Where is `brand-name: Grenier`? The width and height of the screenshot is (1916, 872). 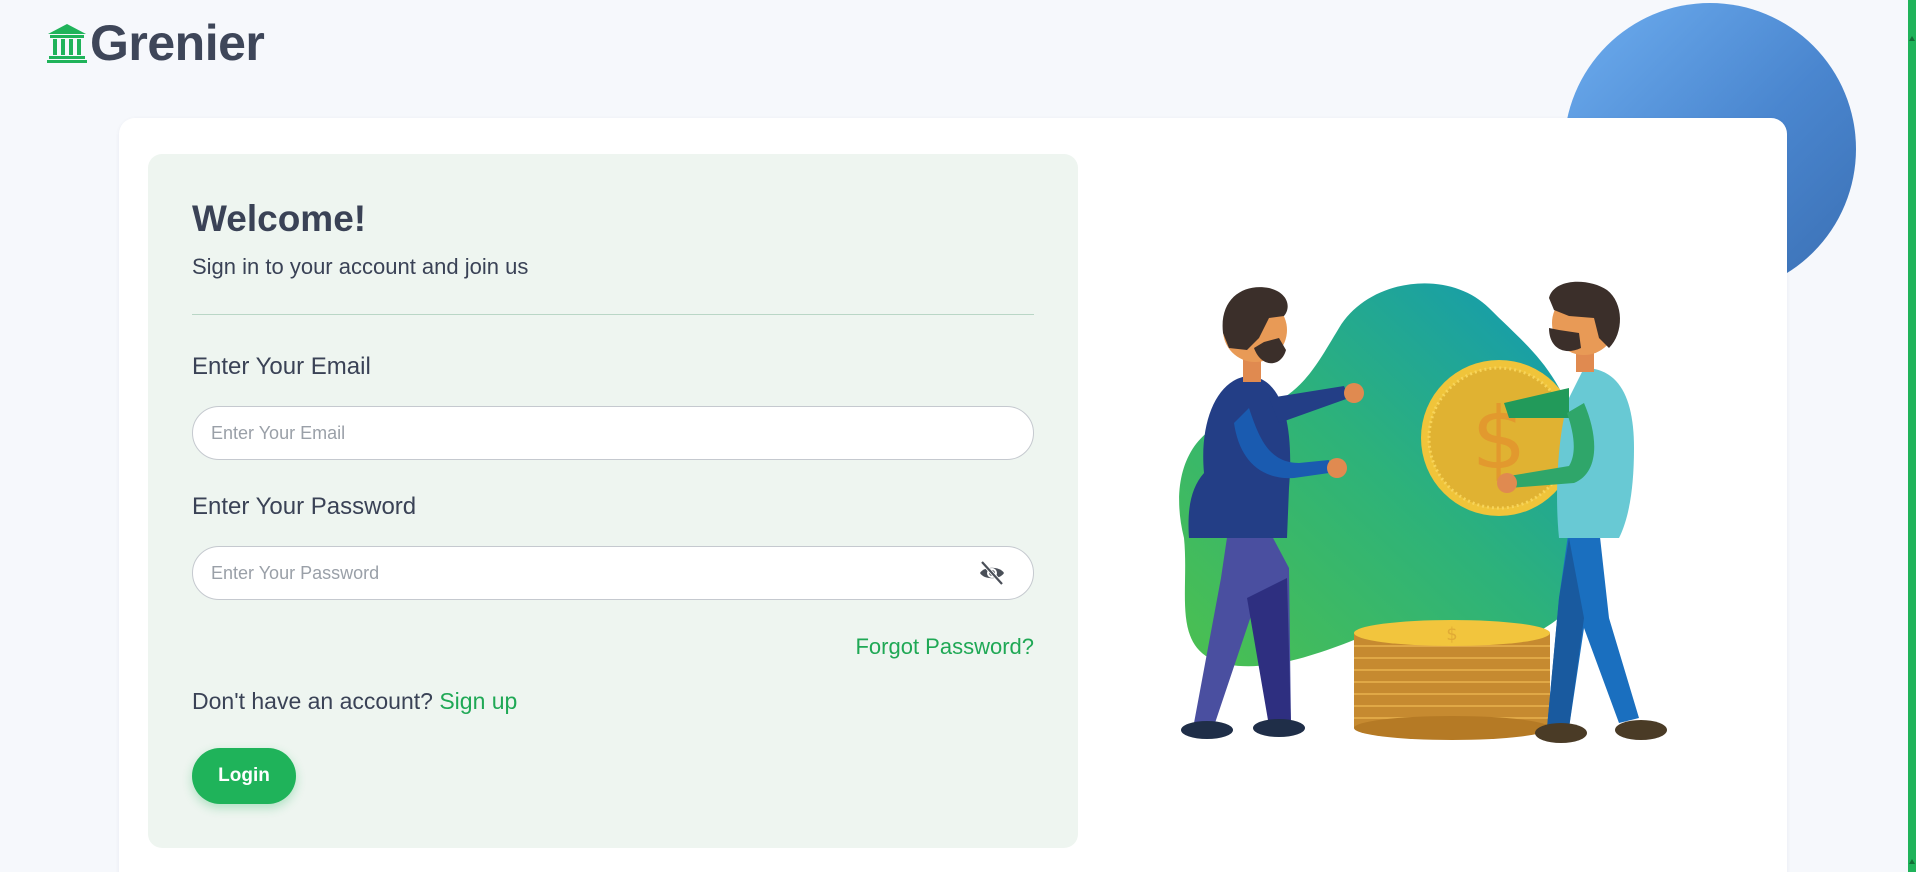 brand-name: Grenier is located at coordinates (177, 43).